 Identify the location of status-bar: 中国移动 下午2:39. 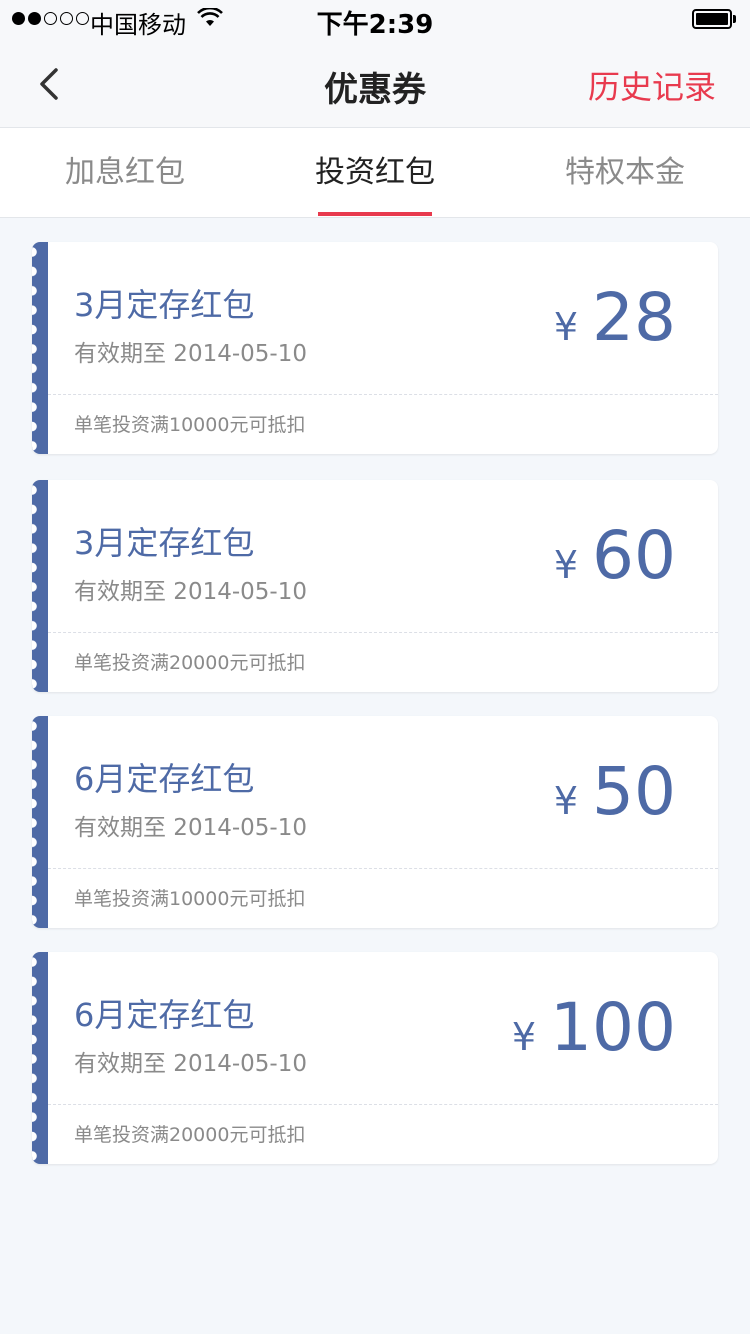
(375, 20).